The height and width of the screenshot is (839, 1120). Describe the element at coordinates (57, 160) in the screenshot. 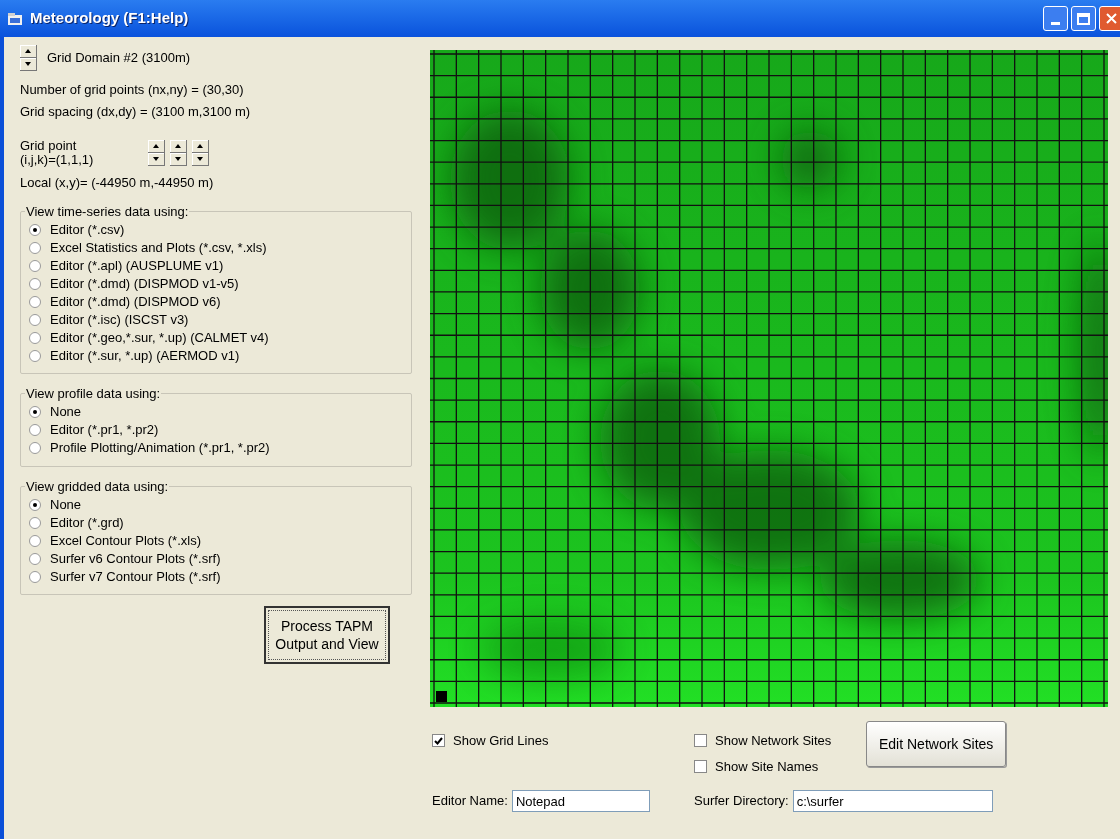

I see `grid-point-label: (i,j,k)=(1,1,1)` at that location.